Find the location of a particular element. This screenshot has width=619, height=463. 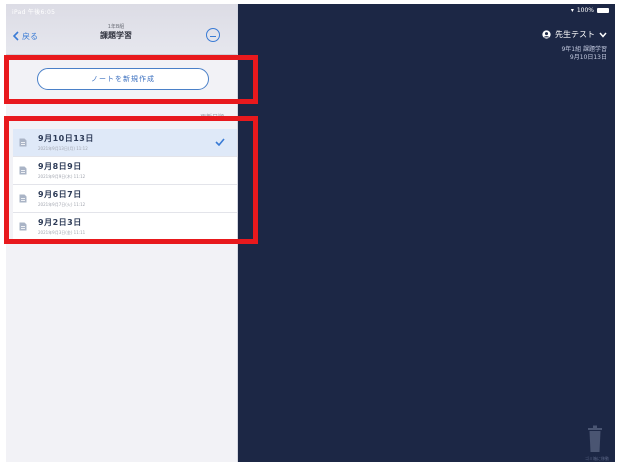

nav-title: 1年B組 課題学習 is located at coordinates (116, 32).